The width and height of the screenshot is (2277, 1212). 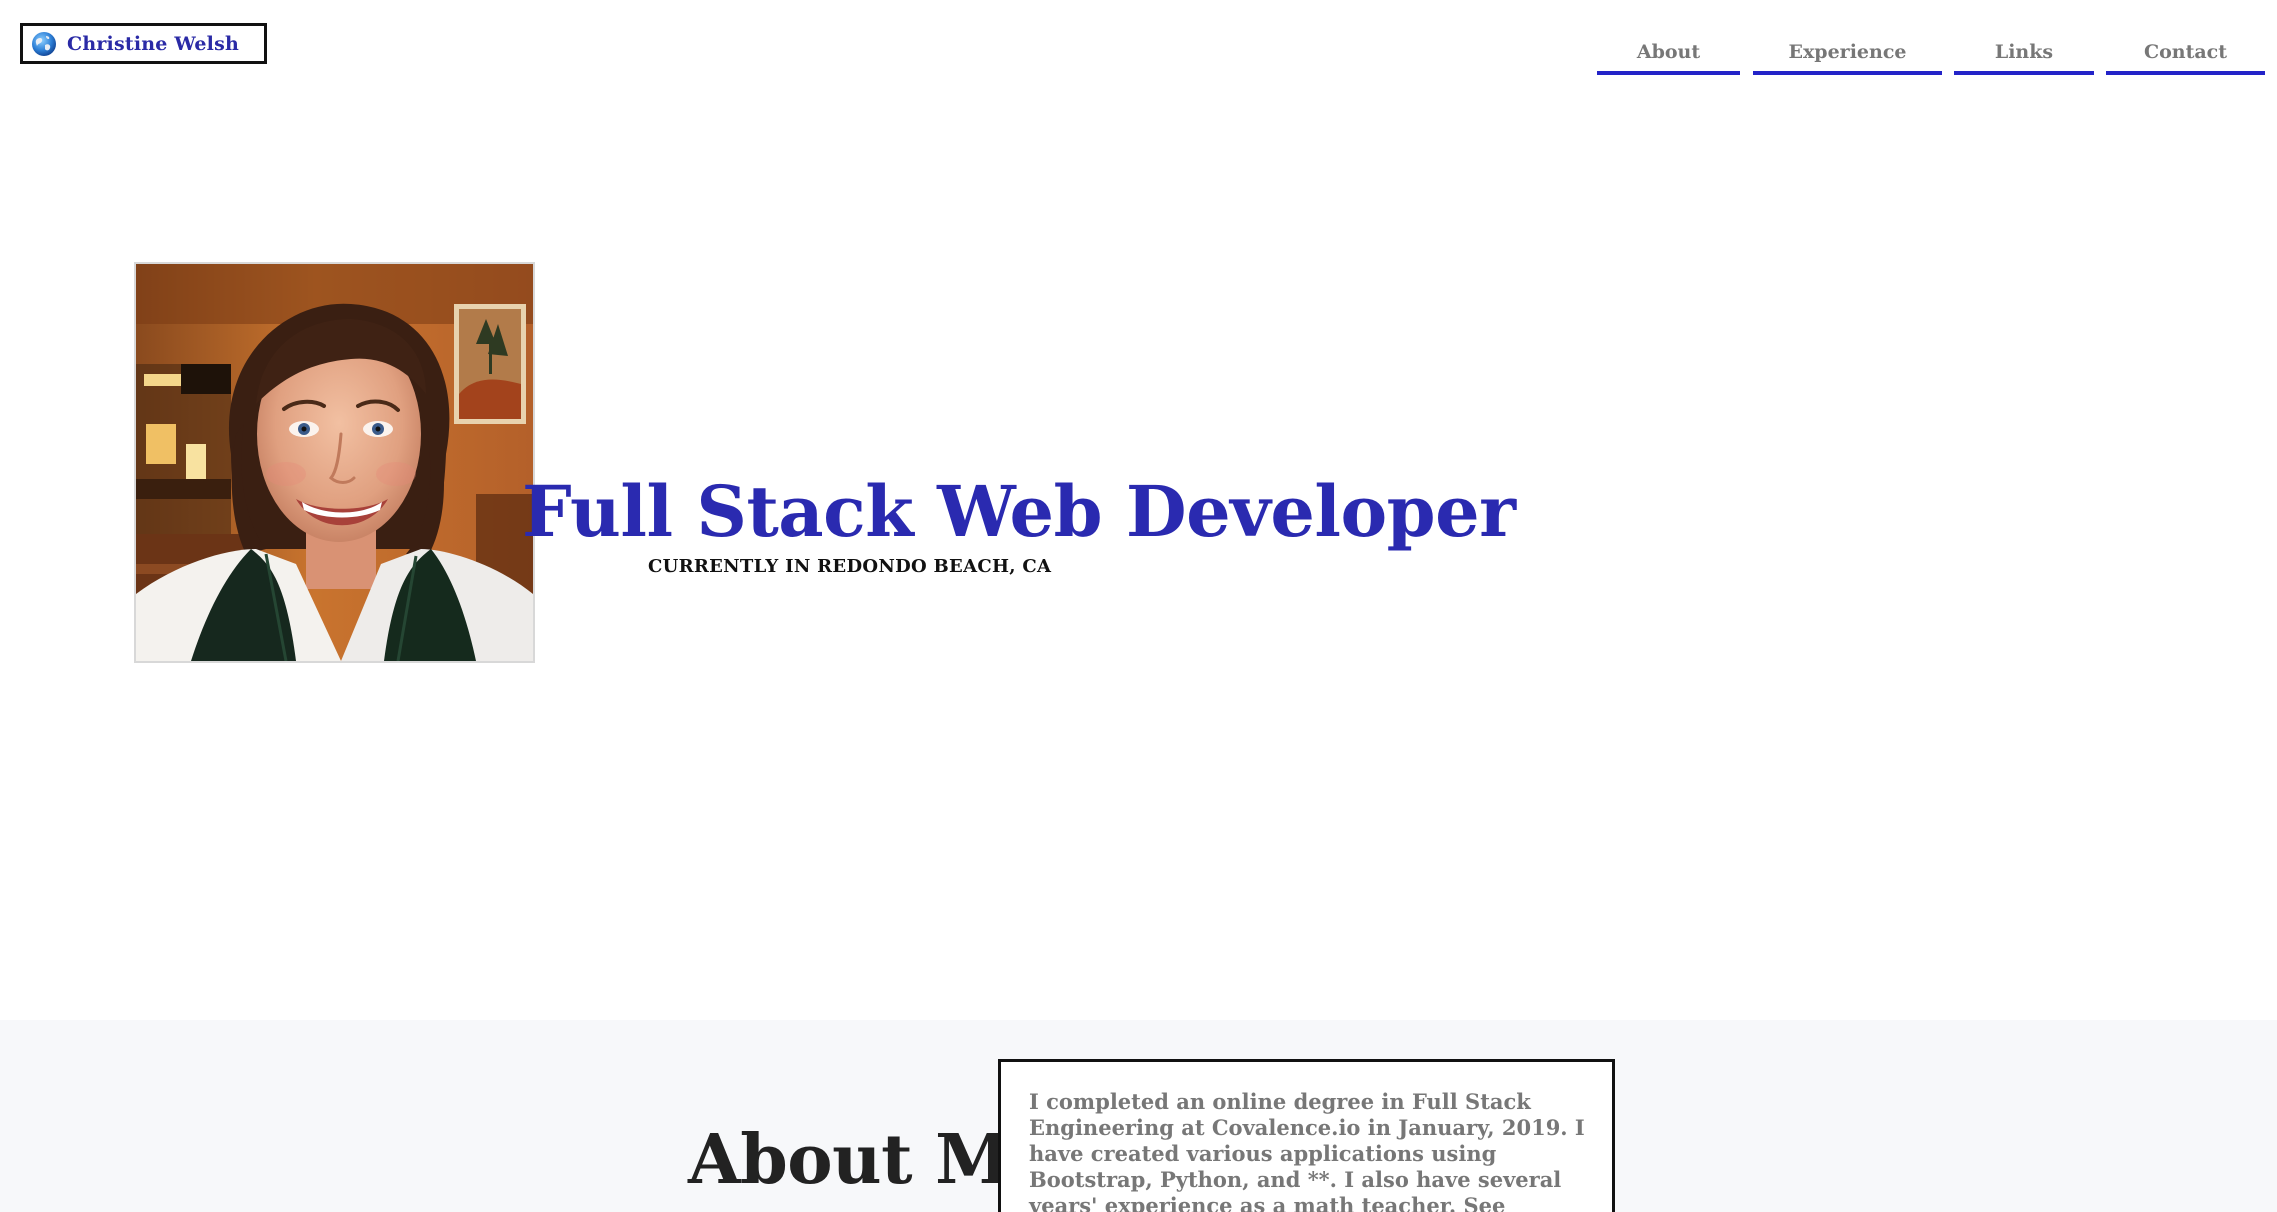 I want to click on nav-item-contact: Contact, so click(x=2185, y=56).